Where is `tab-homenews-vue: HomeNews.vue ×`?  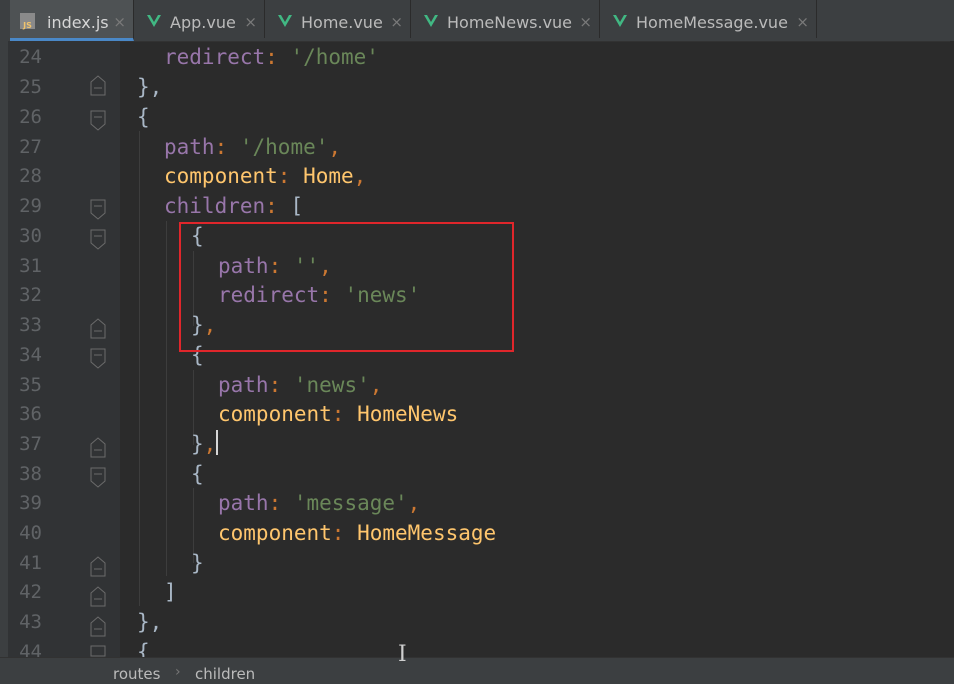
tab-homenews-vue: HomeNews.vue × is located at coordinates (507, 19).